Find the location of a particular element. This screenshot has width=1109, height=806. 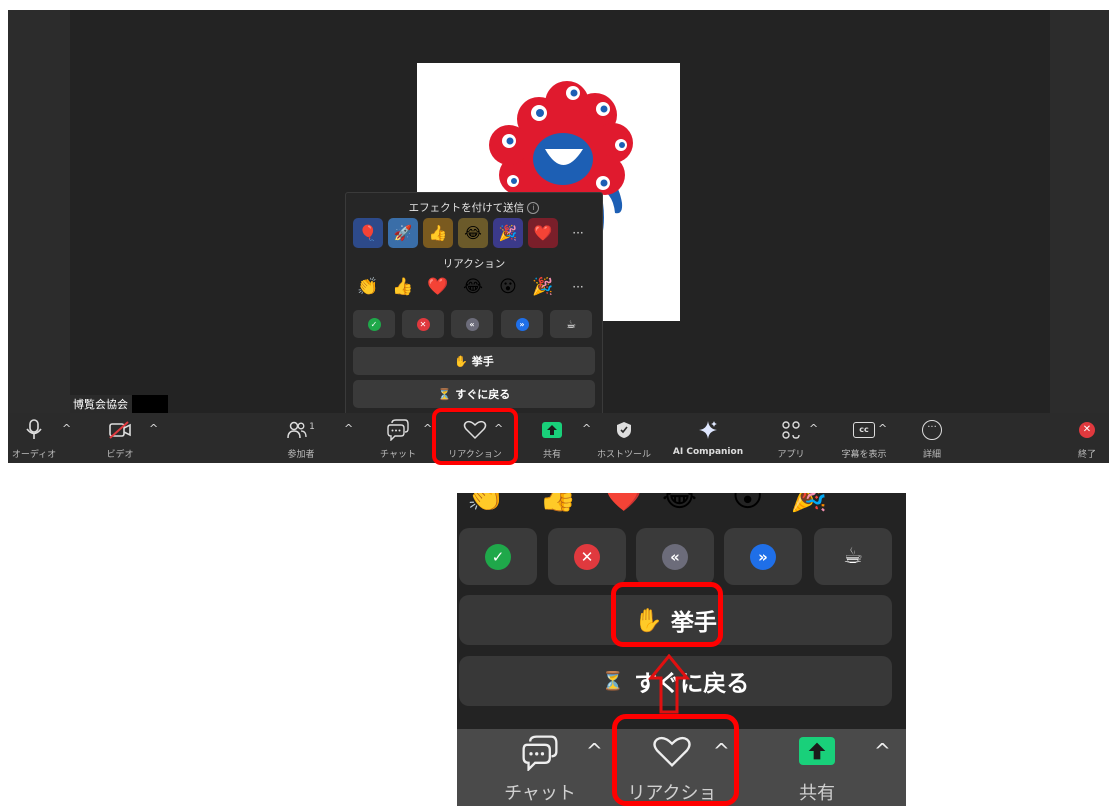

more-button: ··· 詳細 is located at coordinates (932, 438).